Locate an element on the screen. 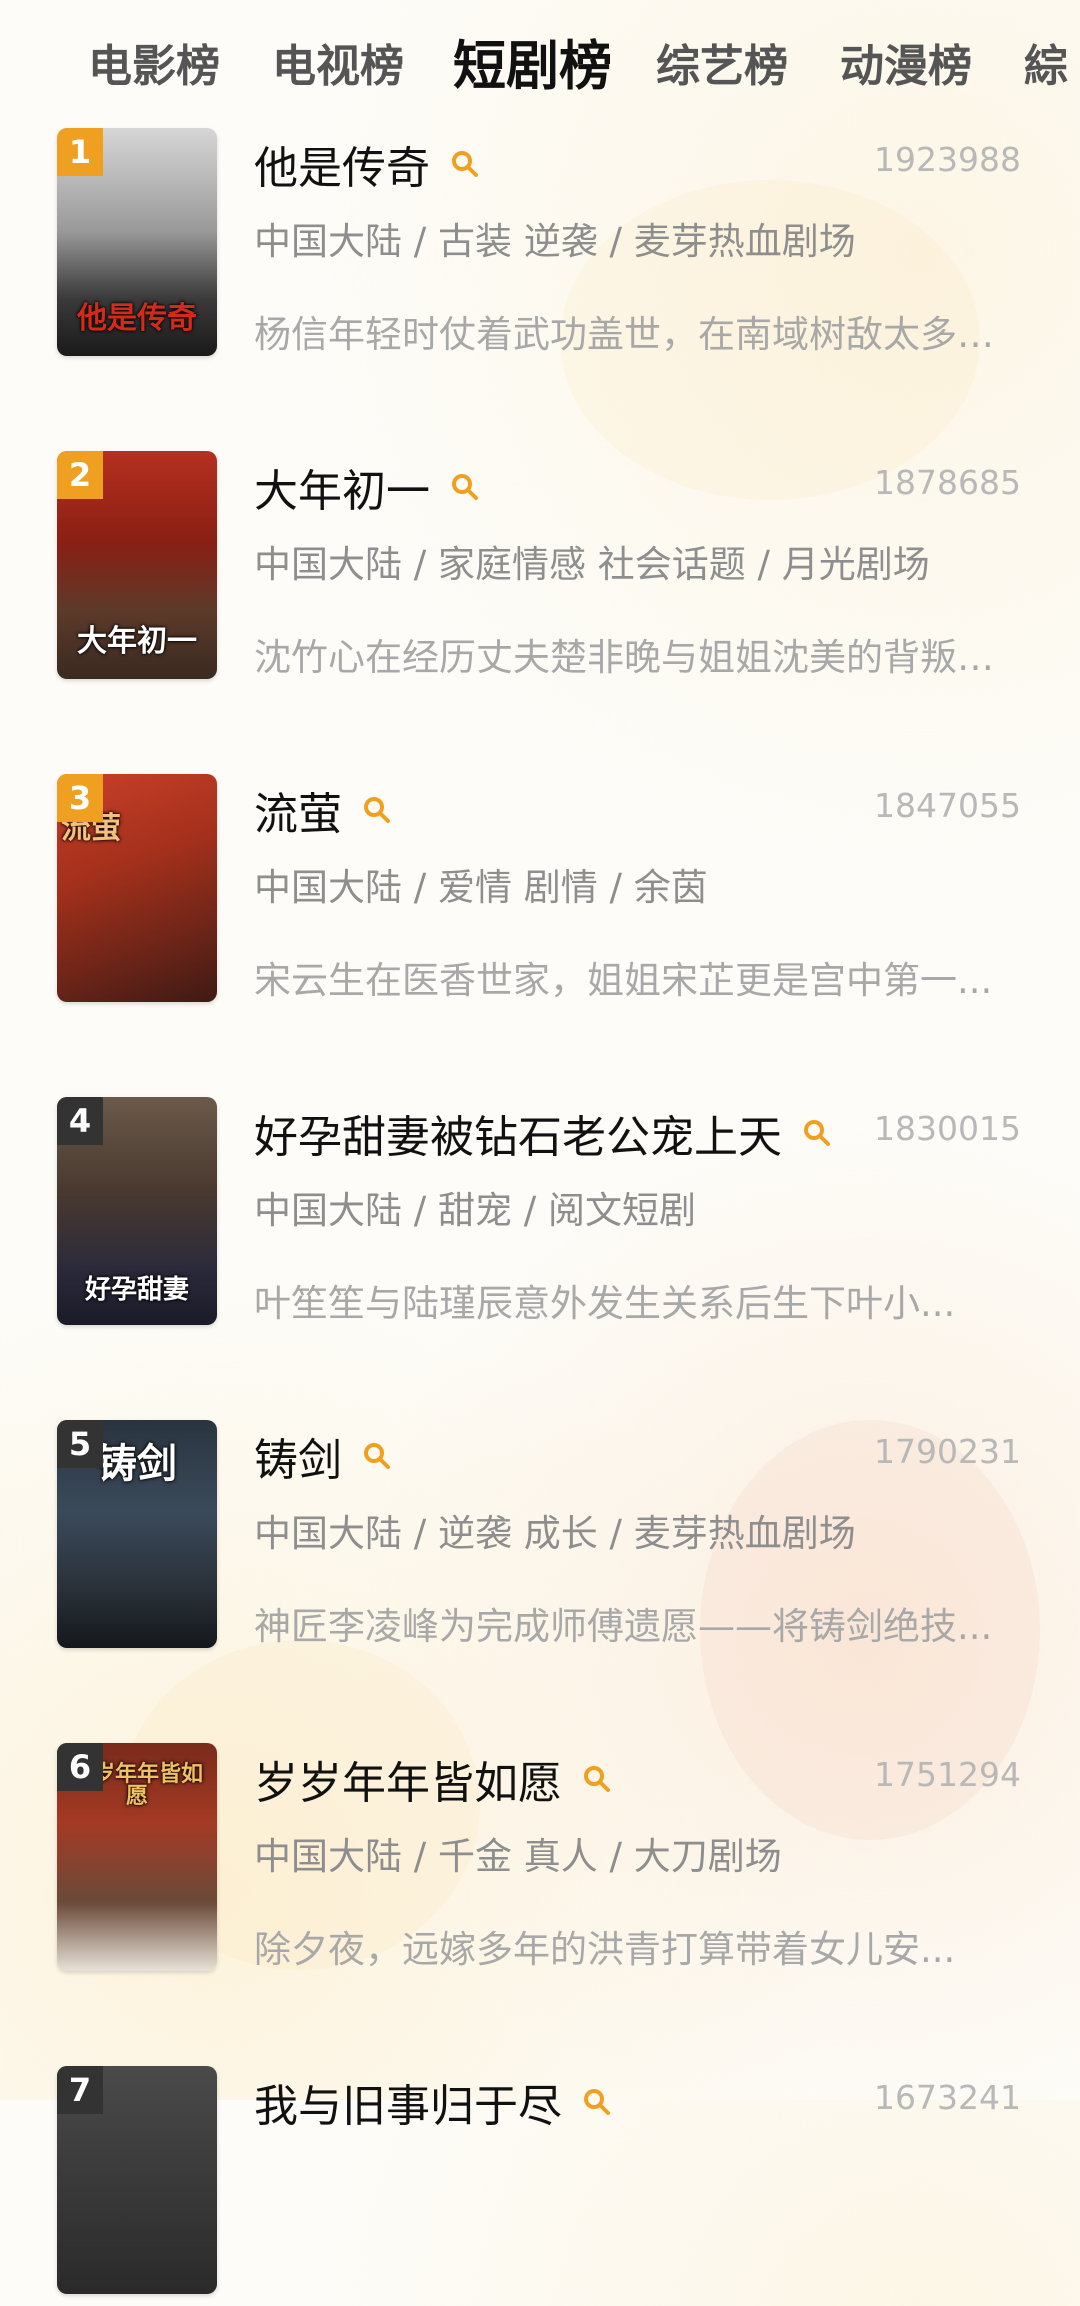 This screenshot has height=2306, width=1080. popularity-score: 1830015 is located at coordinates (947, 1128).